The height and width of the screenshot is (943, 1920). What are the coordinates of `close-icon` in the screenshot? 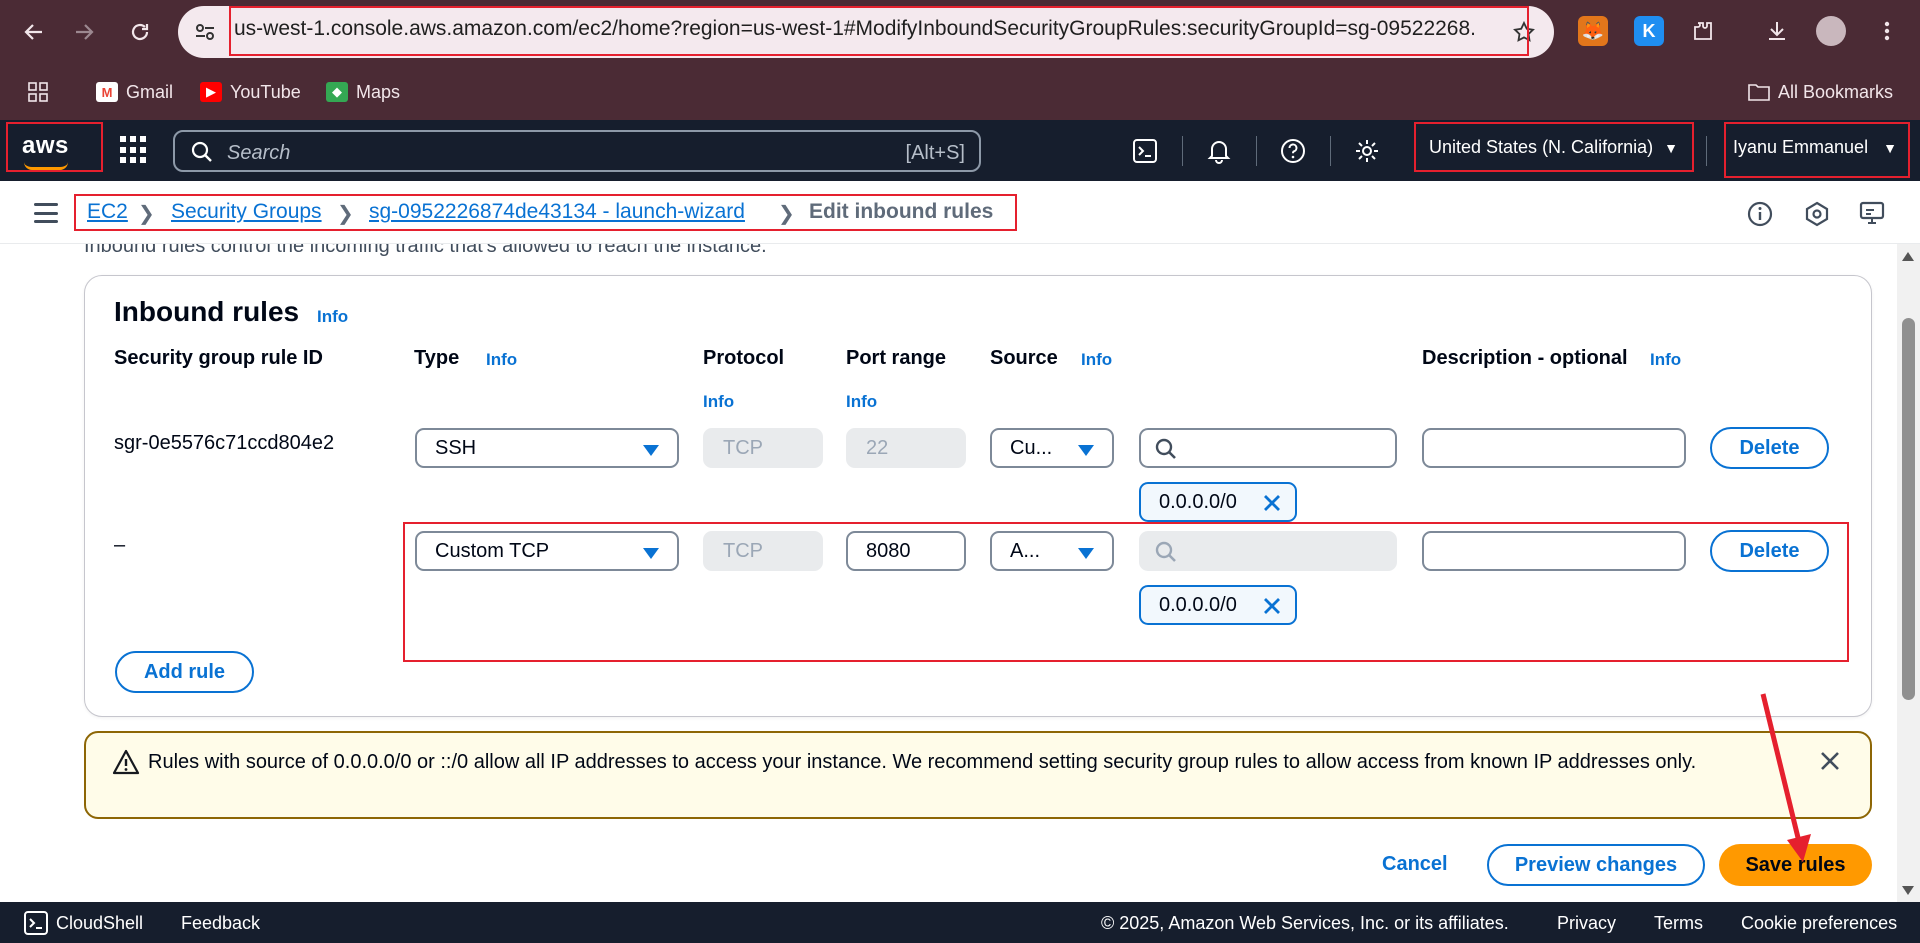 It's located at (1830, 761).